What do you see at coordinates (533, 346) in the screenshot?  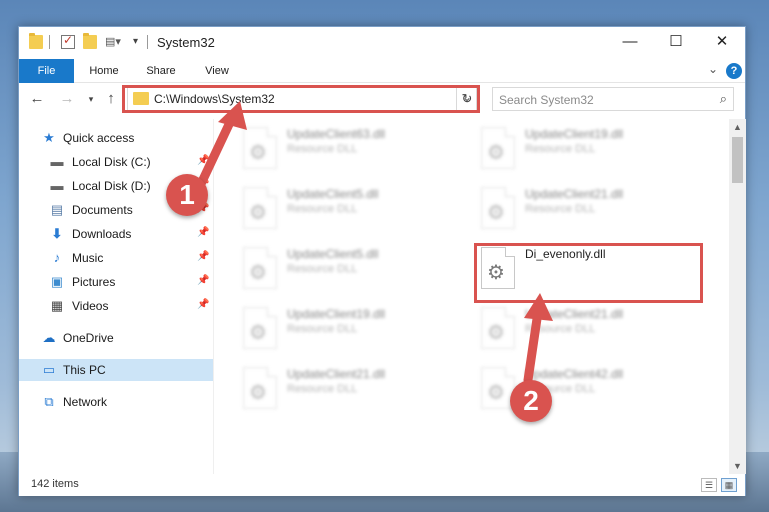 I see `arrow-2-shaft` at bounding box center [533, 346].